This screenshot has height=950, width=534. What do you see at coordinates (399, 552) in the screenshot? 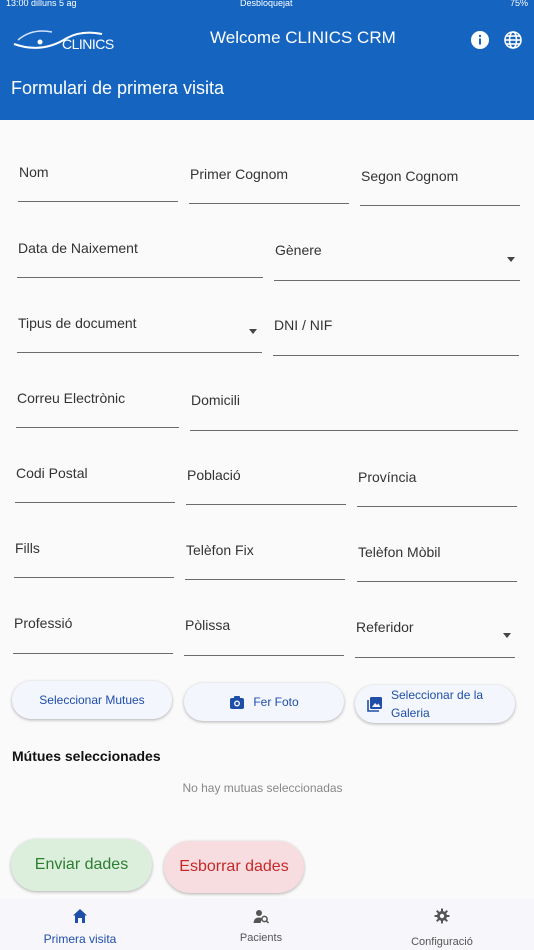
I see `telefon-mobil-label: Telèfon Mòbil` at bounding box center [399, 552].